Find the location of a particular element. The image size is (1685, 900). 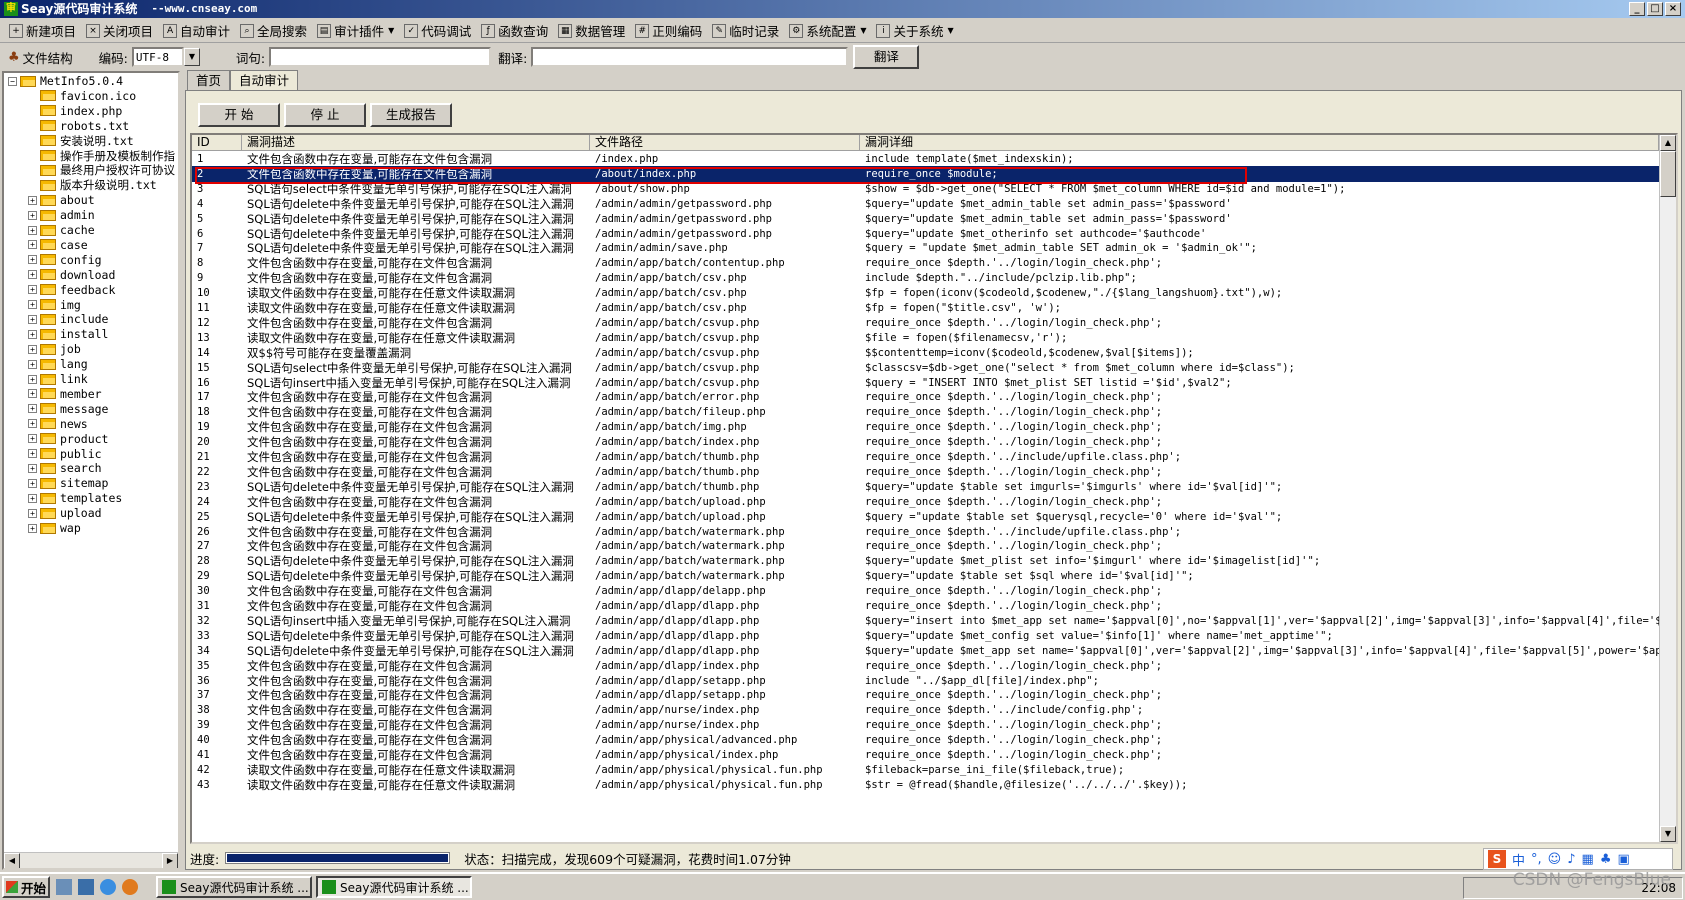

tree-folder-img: + img is located at coordinates (54, 305).